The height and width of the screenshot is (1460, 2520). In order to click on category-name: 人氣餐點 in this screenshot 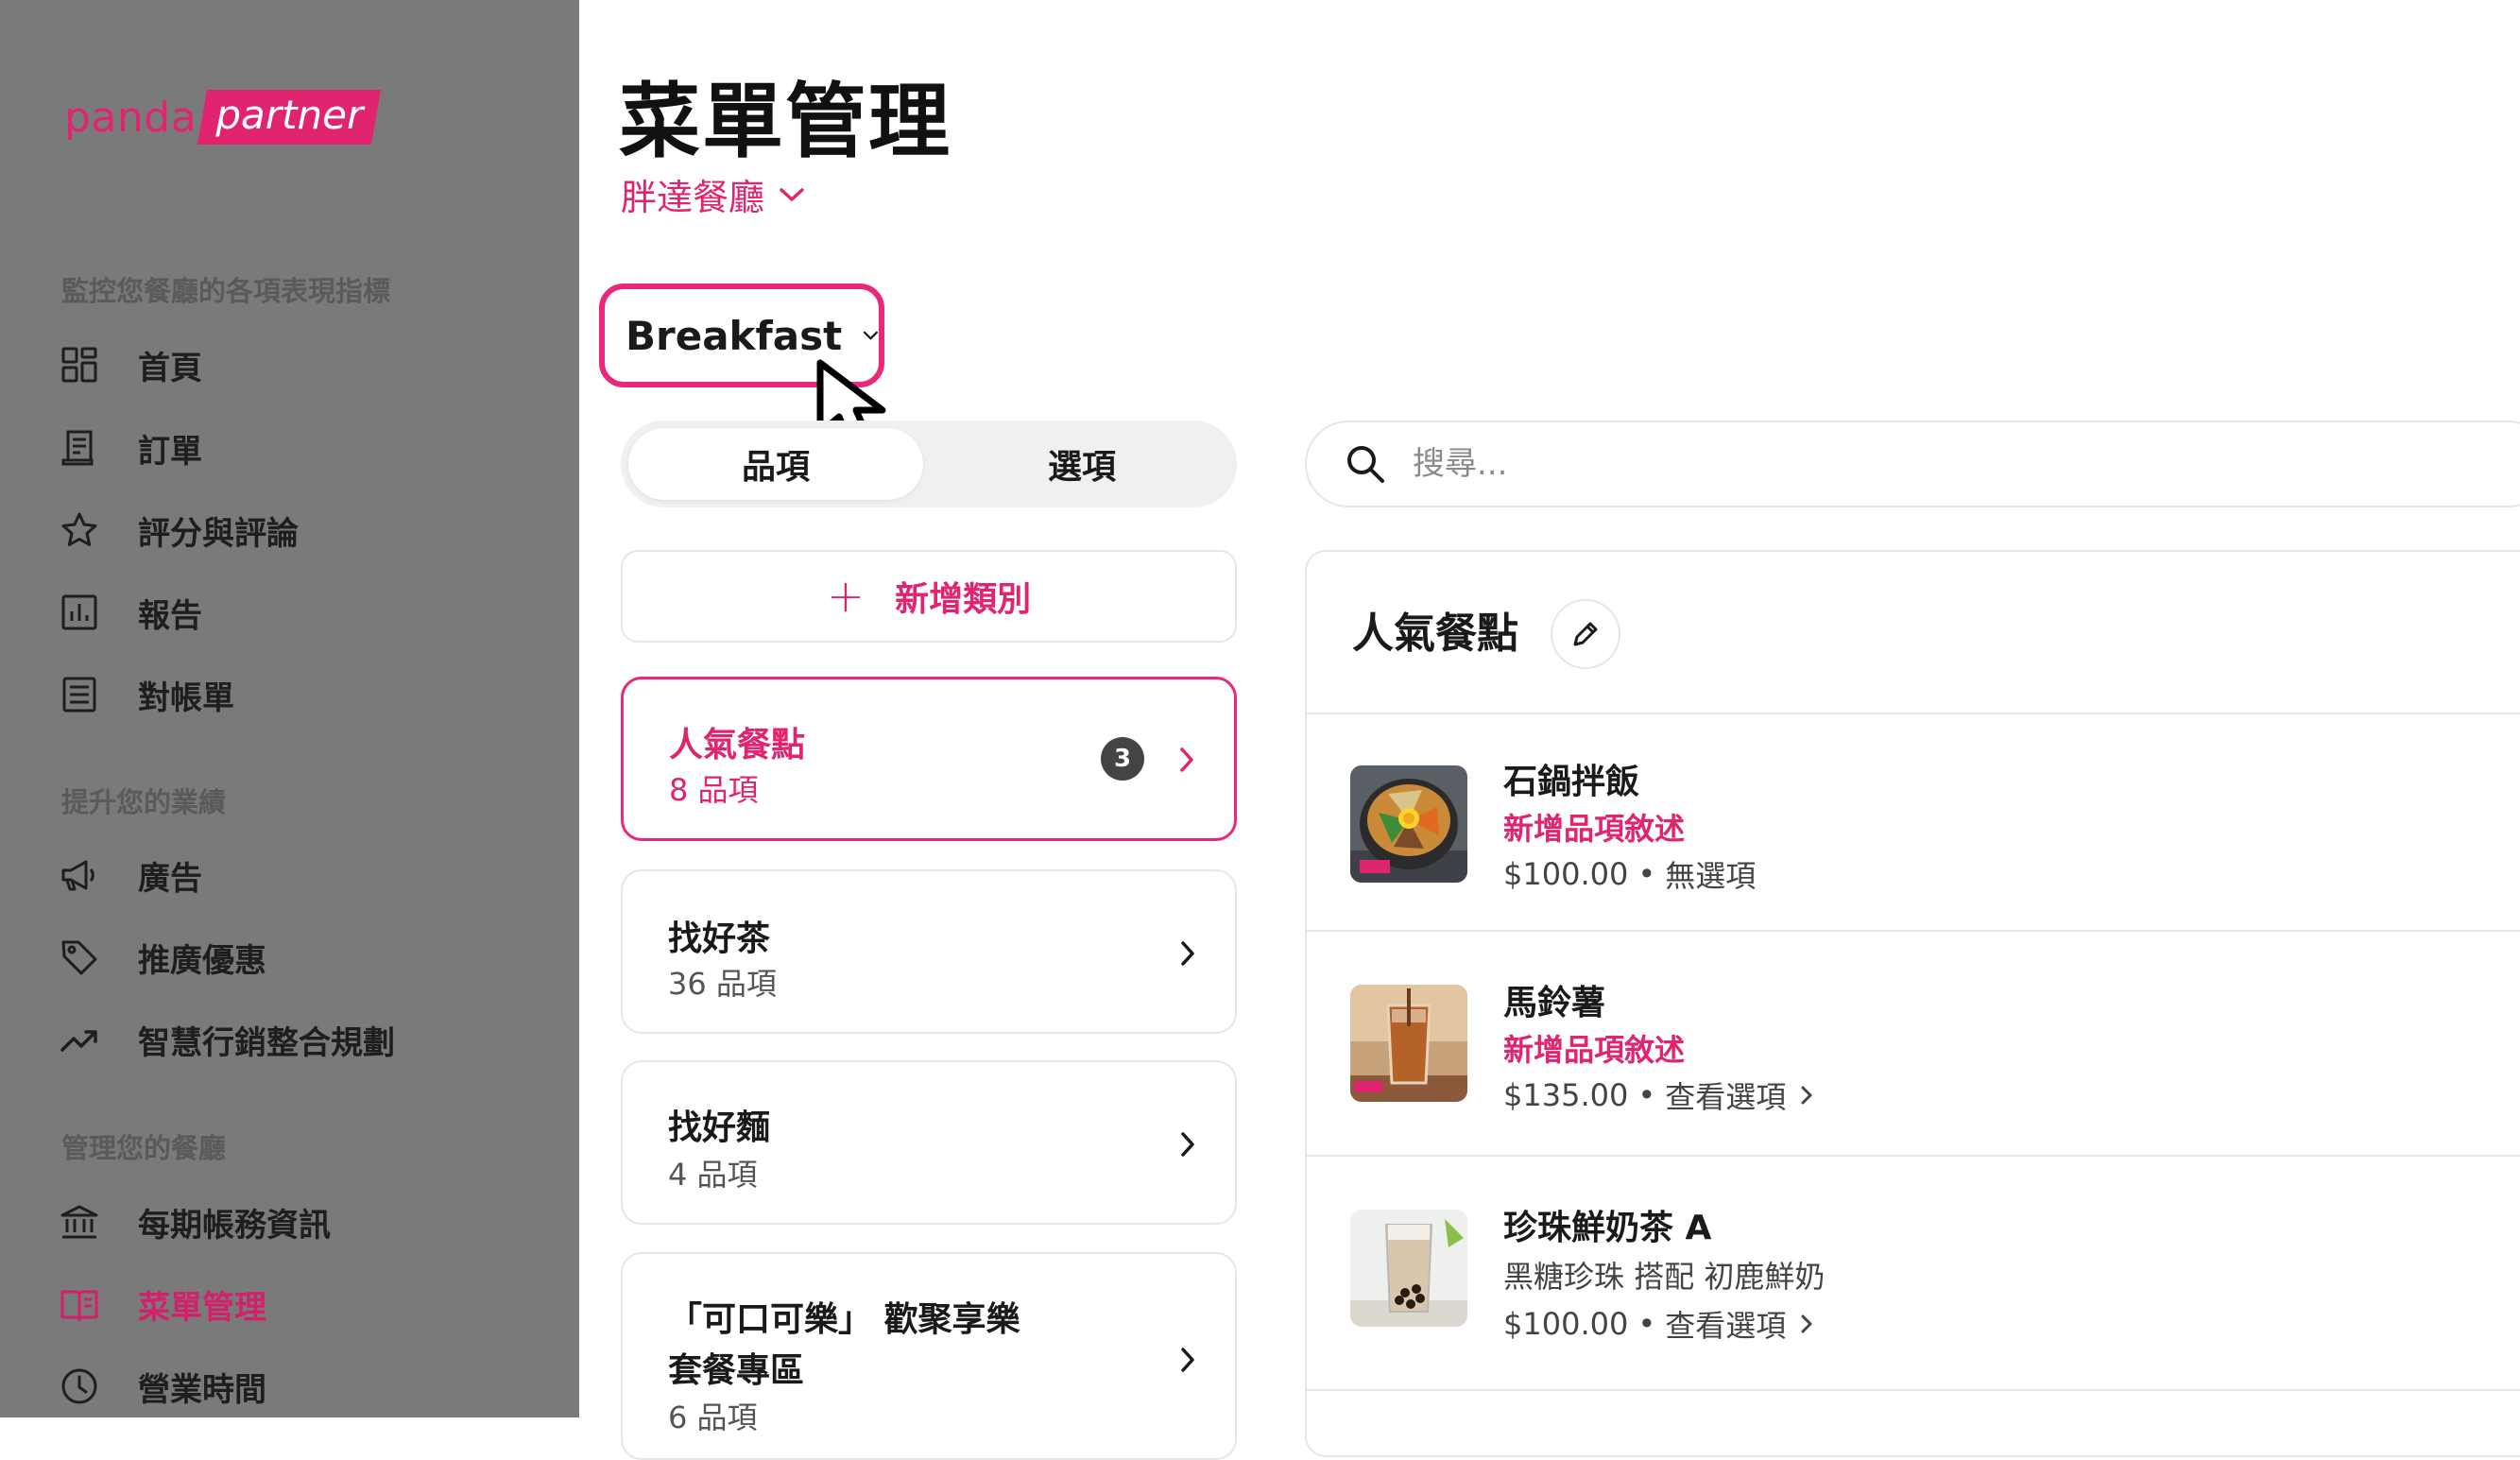, I will do `click(737, 745)`.